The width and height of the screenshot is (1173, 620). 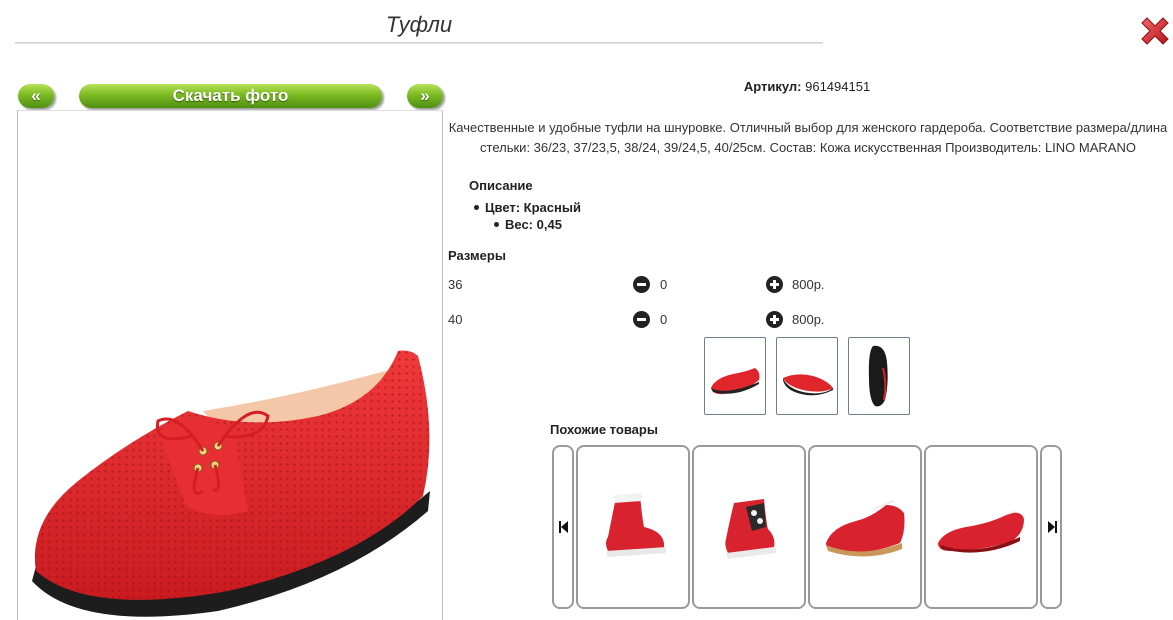 I want to click on feature-weight: Вес: 0,45, so click(x=528, y=224).